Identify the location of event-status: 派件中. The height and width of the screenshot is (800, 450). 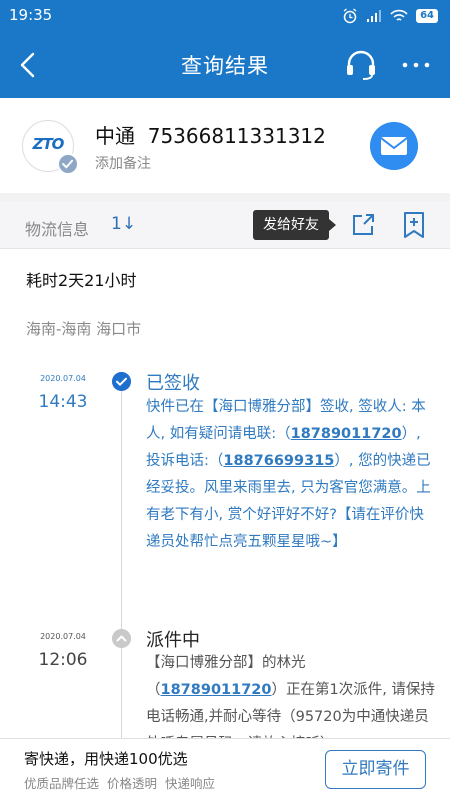
(173, 640).